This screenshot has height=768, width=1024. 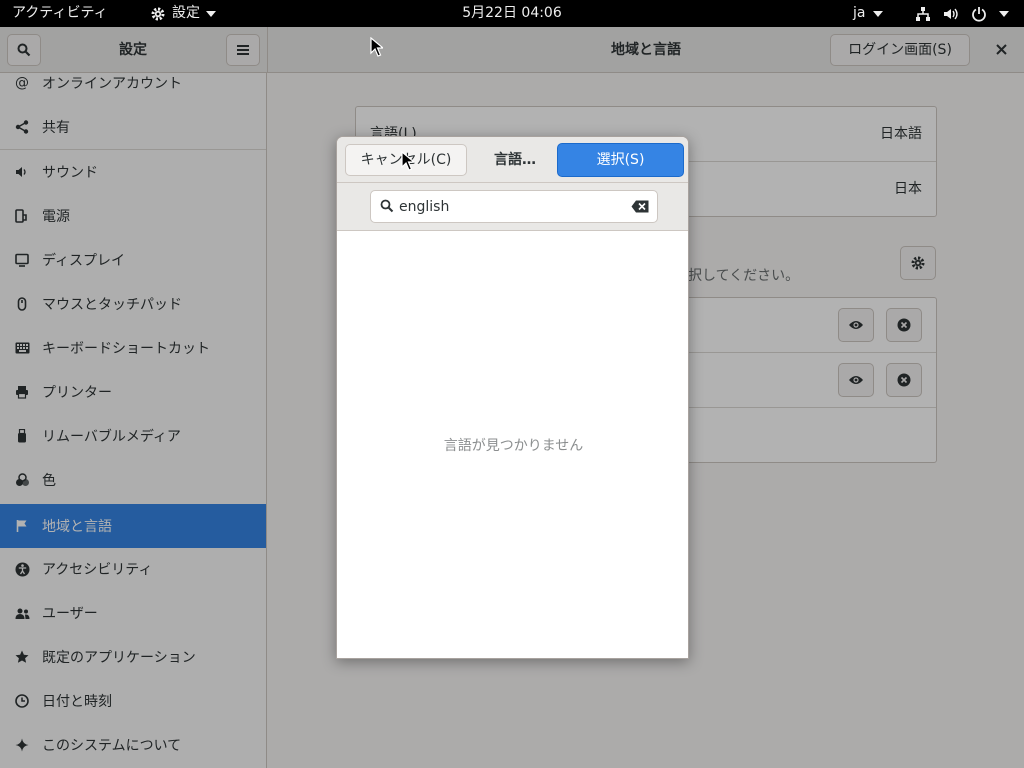 I want to click on search-input, so click(x=509, y=206).